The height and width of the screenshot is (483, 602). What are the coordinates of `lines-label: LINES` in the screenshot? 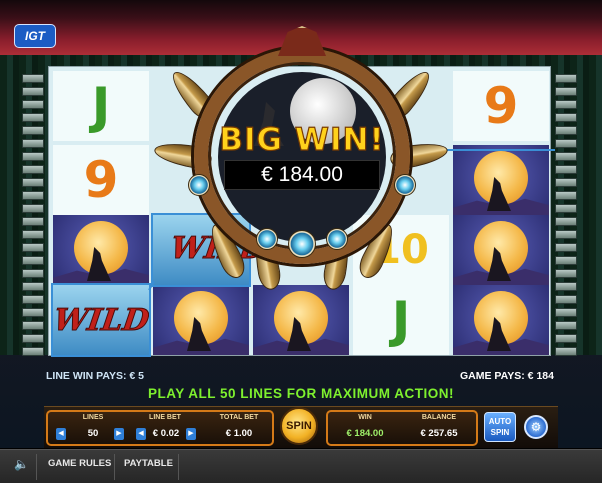 It's located at (93, 417).